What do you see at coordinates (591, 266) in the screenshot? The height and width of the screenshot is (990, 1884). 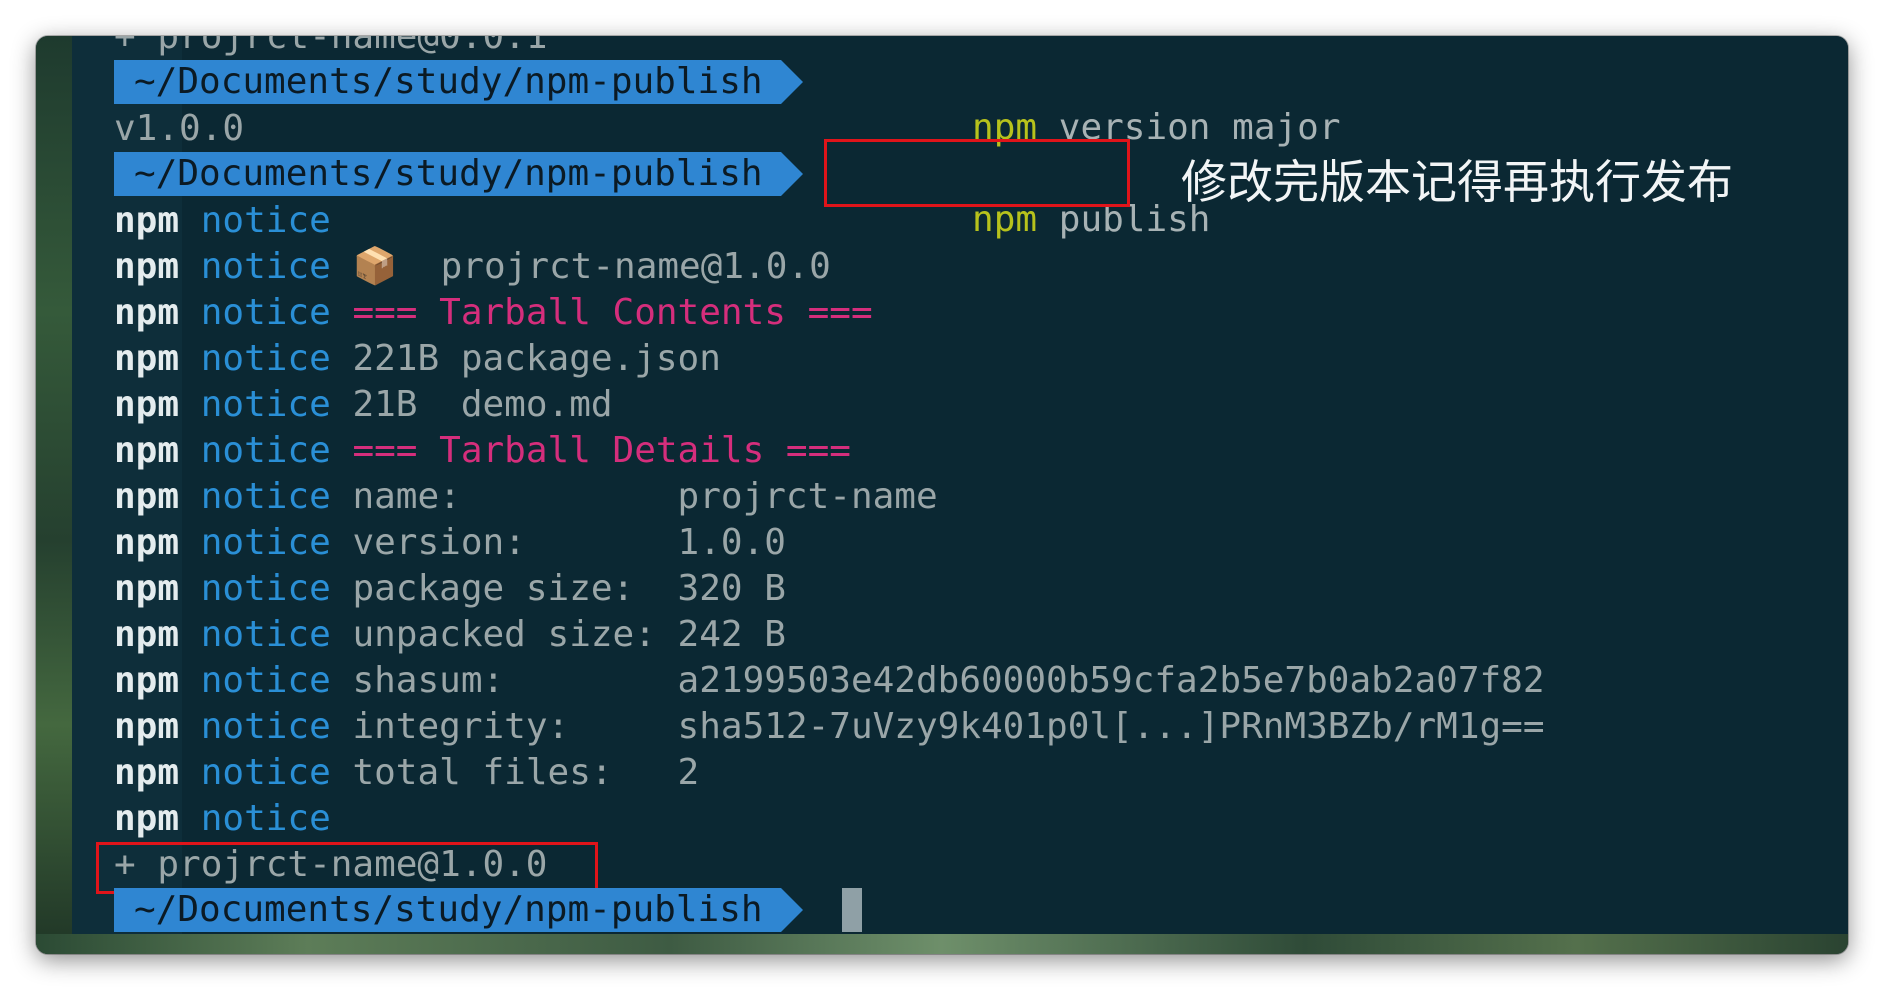 I see `notice-text: 📦 projrct-name@1.0.0` at bounding box center [591, 266].